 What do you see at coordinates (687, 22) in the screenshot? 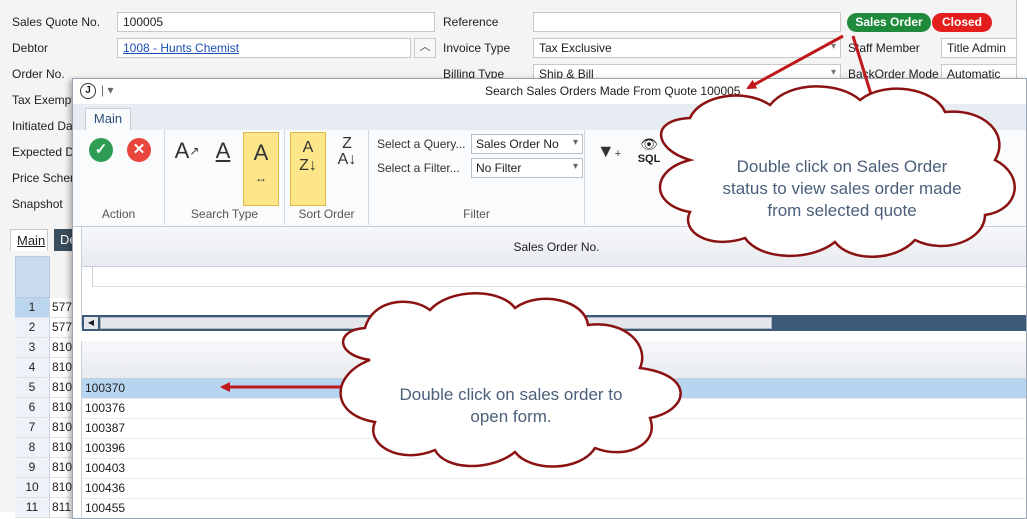
I see `reference-field` at bounding box center [687, 22].